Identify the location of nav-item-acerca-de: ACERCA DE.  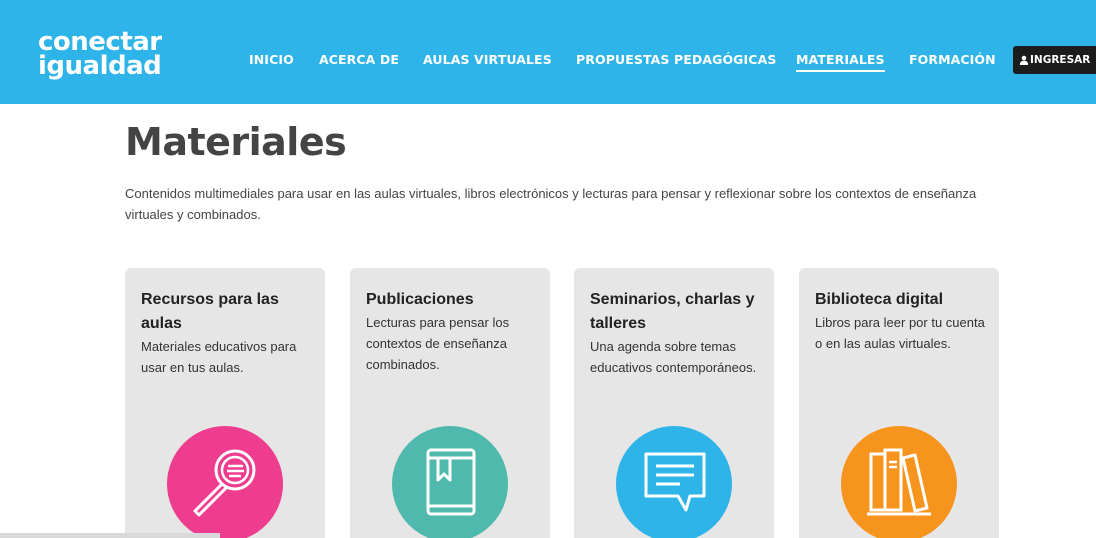
(359, 59).